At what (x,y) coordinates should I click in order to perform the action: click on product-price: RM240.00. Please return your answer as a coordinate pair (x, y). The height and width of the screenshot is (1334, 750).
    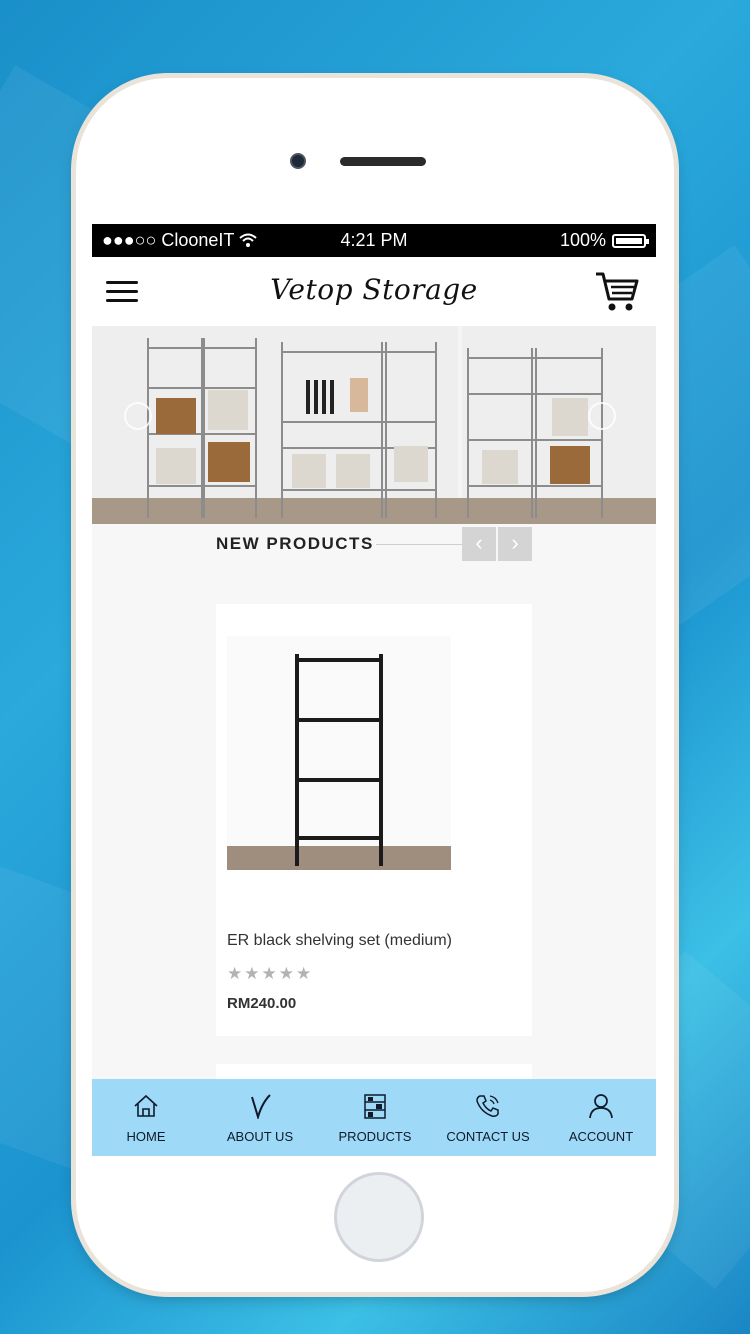
    Looking at the image, I should click on (262, 1003).